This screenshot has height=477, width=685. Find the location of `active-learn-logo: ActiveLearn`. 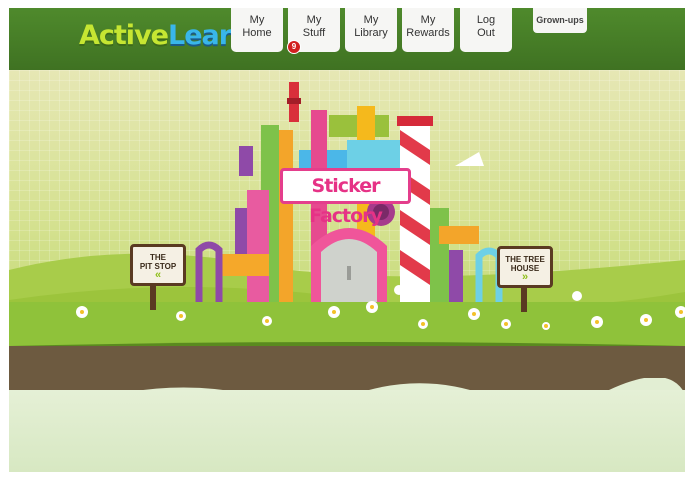

active-learn-logo: ActiveLearn is located at coordinates (164, 35).